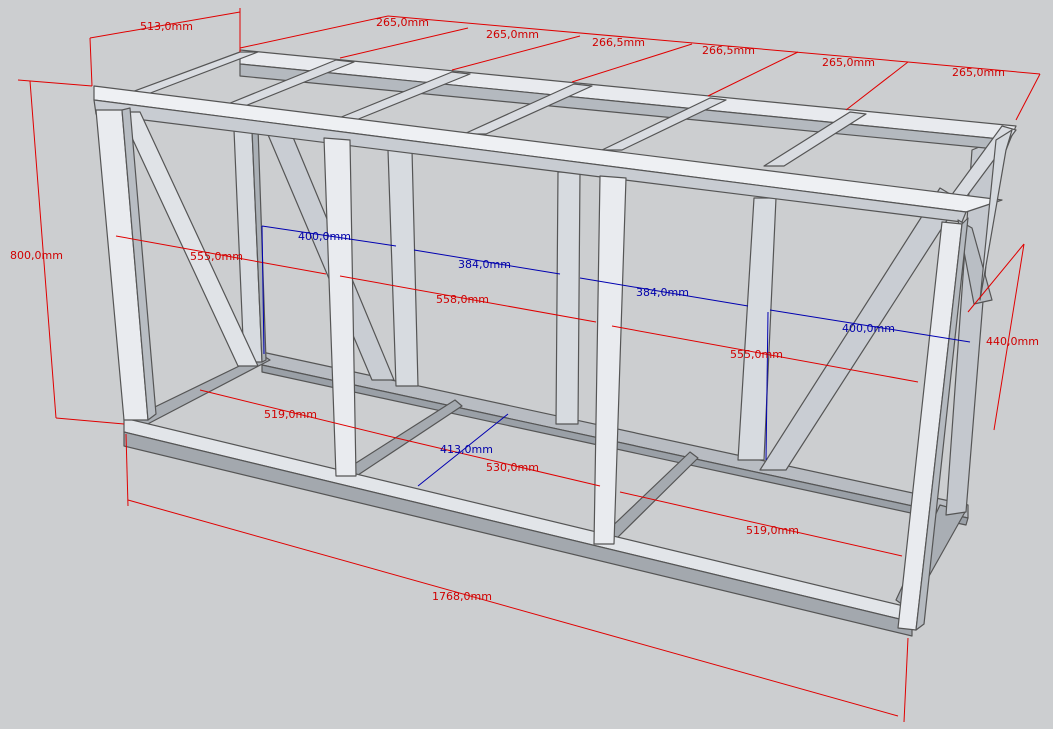 The height and width of the screenshot is (729, 1053). What do you see at coordinates (512, 467) in the screenshot?
I see `label-bottom-span-mid: 530,0mm` at bounding box center [512, 467].